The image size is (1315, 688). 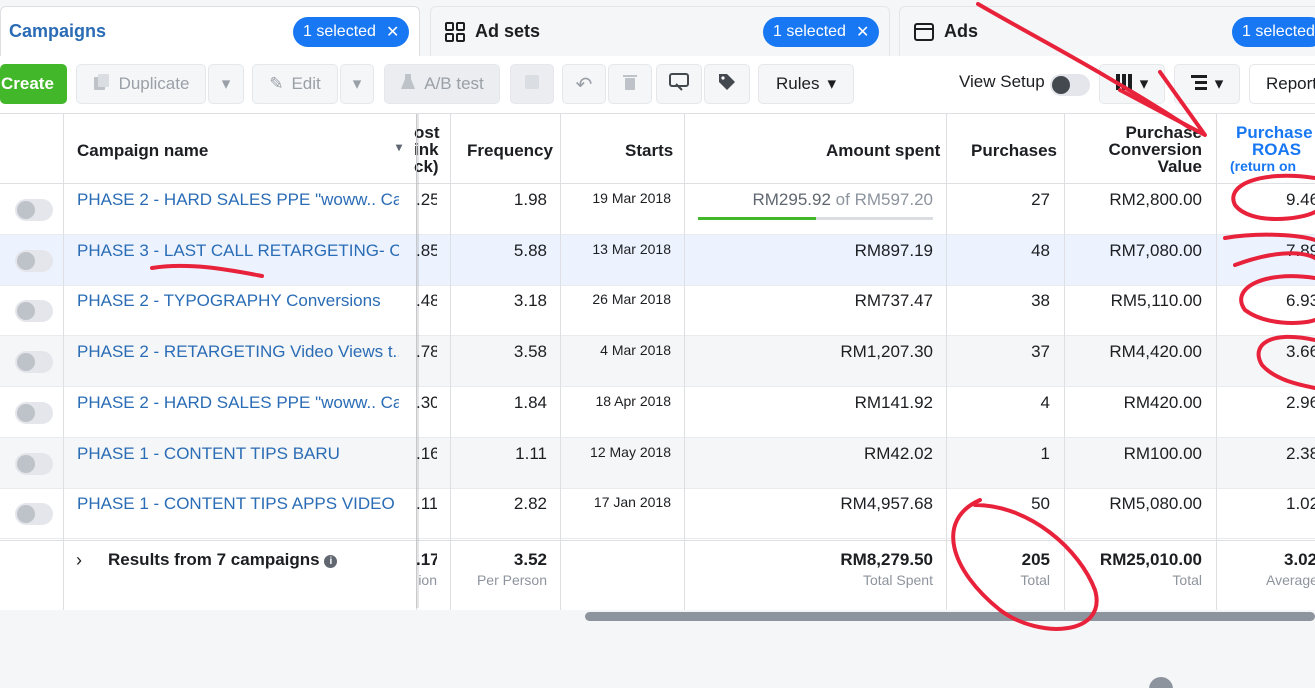 What do you see at coordinates (679, 84) in the screenshot?
I see `preview-button` at bounding box center [679, 84].